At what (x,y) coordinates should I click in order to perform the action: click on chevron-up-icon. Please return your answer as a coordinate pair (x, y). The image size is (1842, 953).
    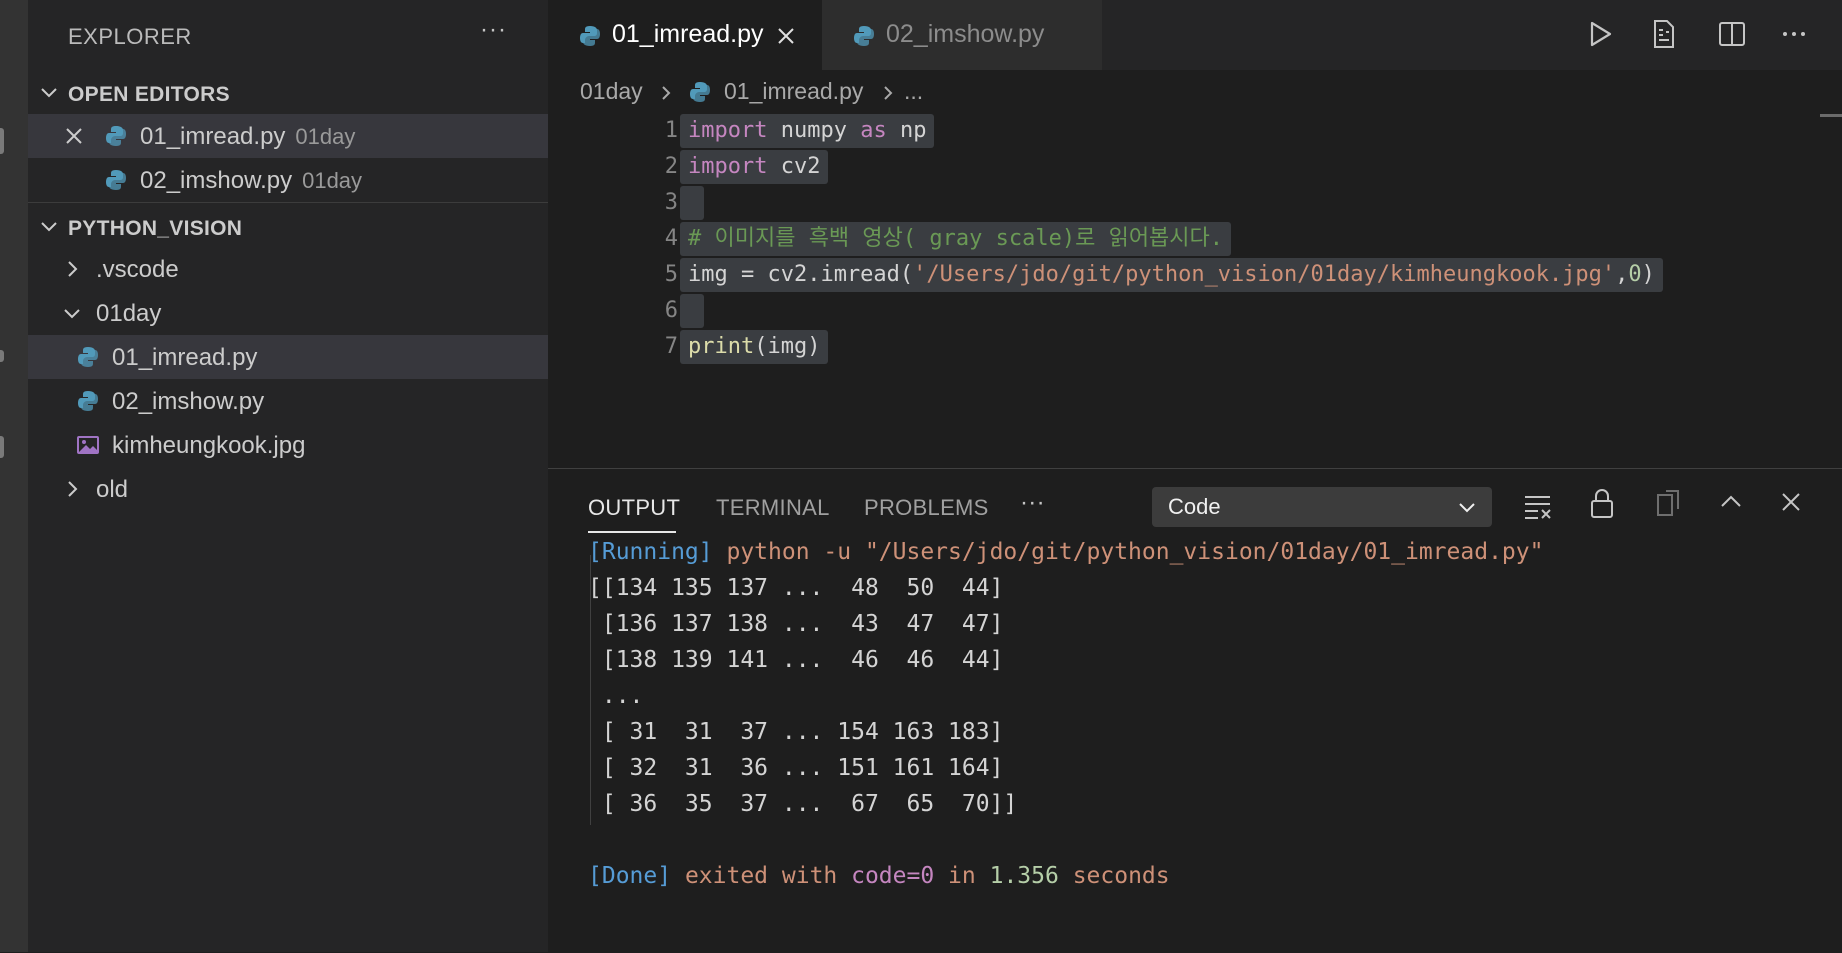
    Looking at the image, I should click on (1731, 502).